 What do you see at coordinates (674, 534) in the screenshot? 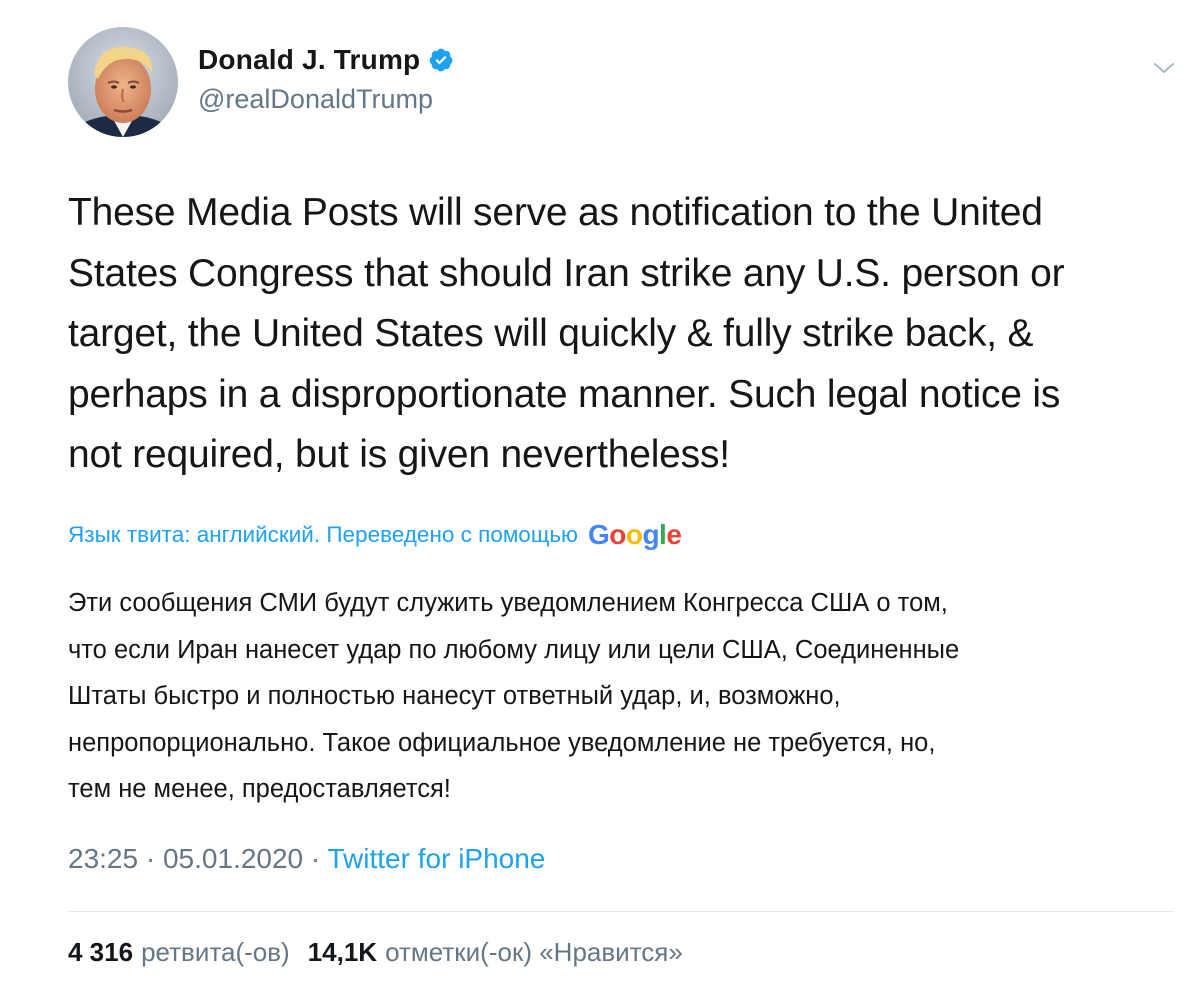
I see `google-logo-letter: e` at bounding box center [674, 534].